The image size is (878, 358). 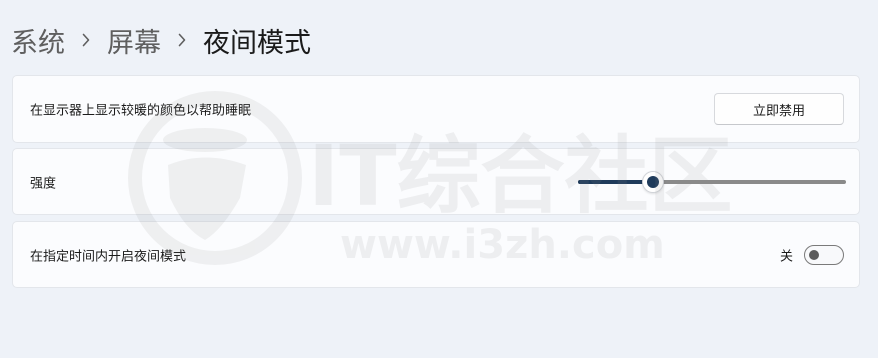 I want to click on slider-thumb-dot, so click(x=653, y=181).